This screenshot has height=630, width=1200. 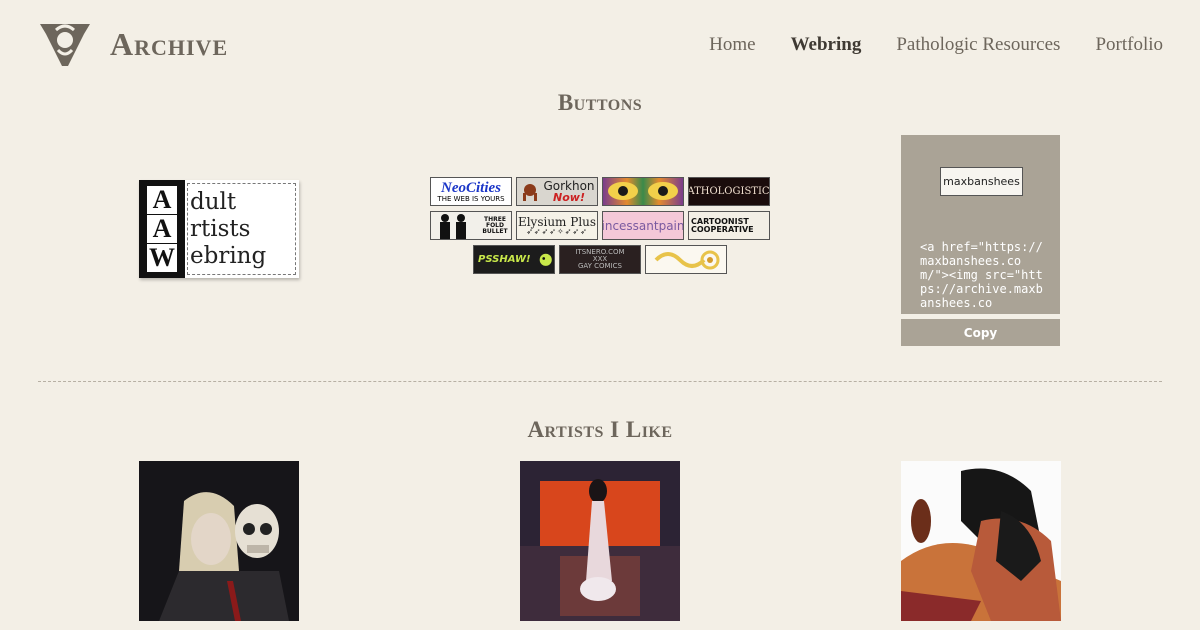 I want to click on eyes-icon, so click(x=643, y=191).